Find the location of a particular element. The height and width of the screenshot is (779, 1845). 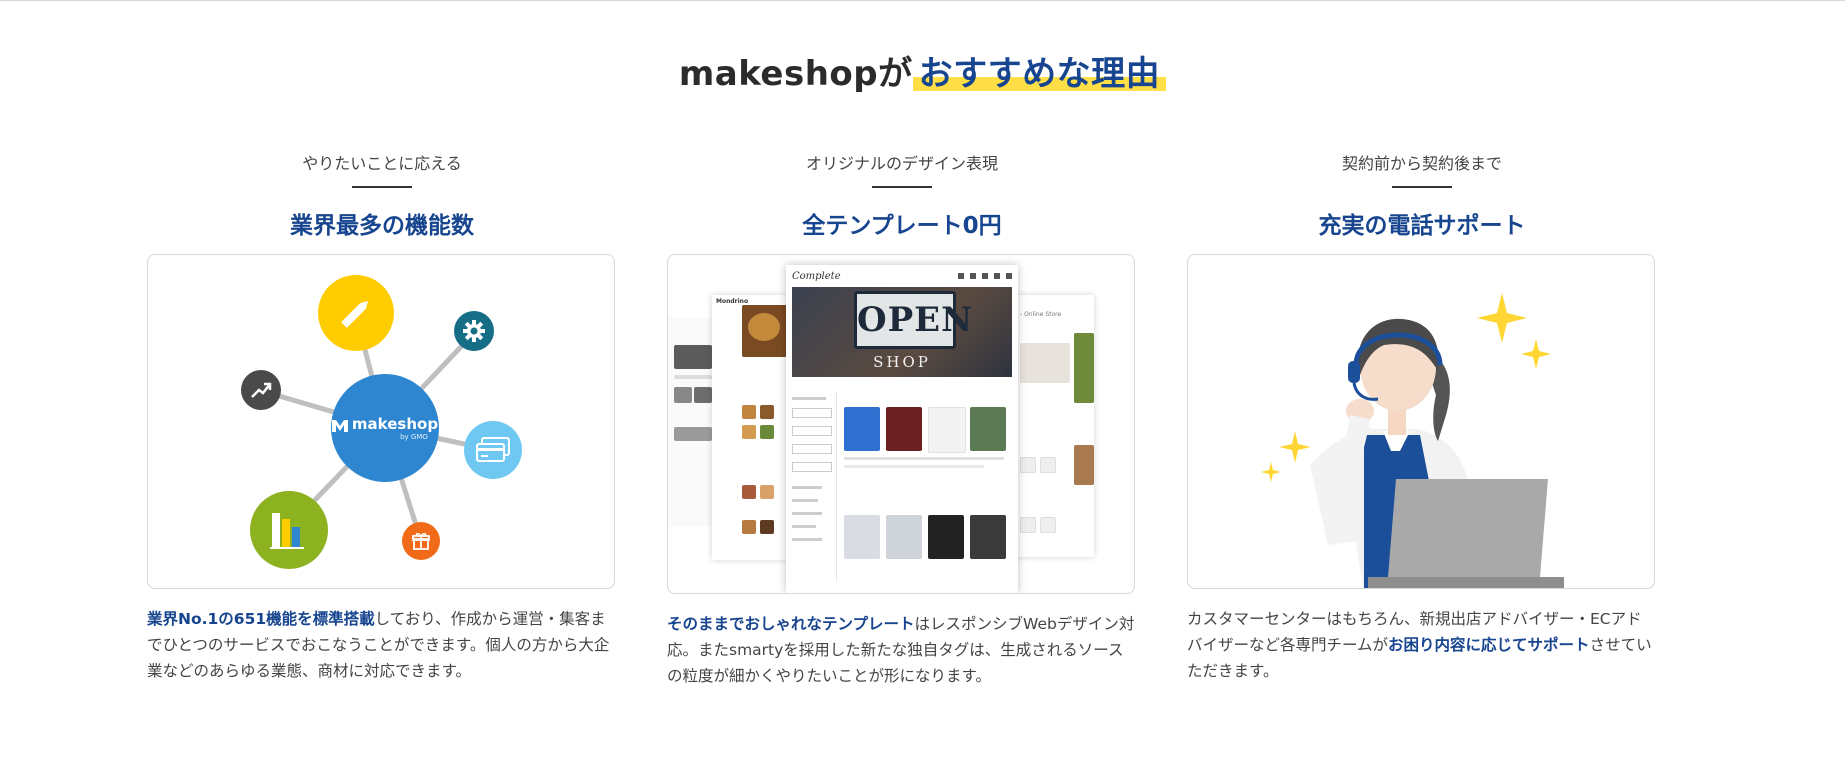

trend-icon is located at coordinates (261, 390).